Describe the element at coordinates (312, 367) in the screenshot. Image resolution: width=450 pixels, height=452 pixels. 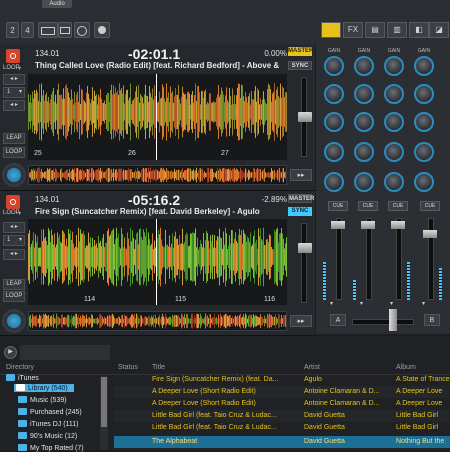
I see `column-header-artist: Artist` at that location.